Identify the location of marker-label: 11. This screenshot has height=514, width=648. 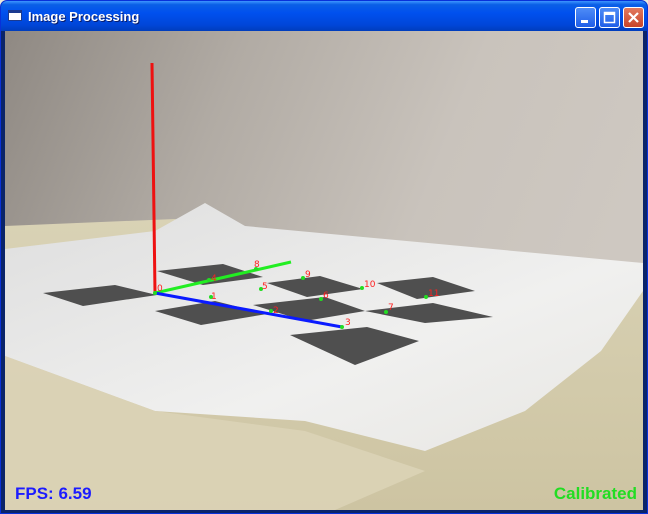
(433, 294).